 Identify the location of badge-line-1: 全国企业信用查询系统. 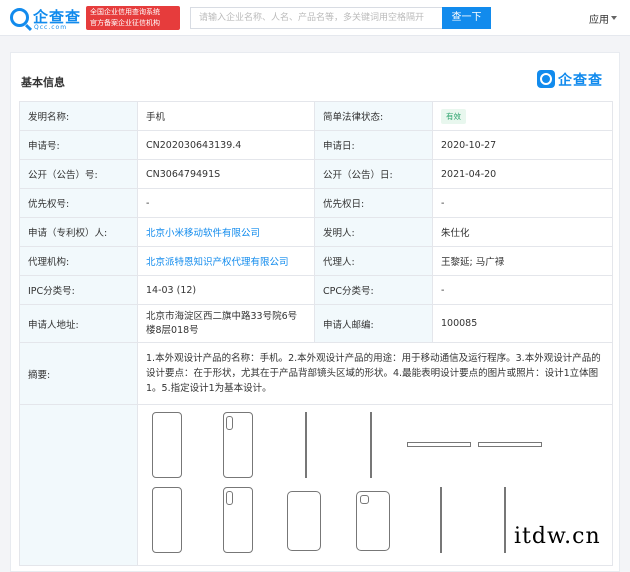
(125, 12).